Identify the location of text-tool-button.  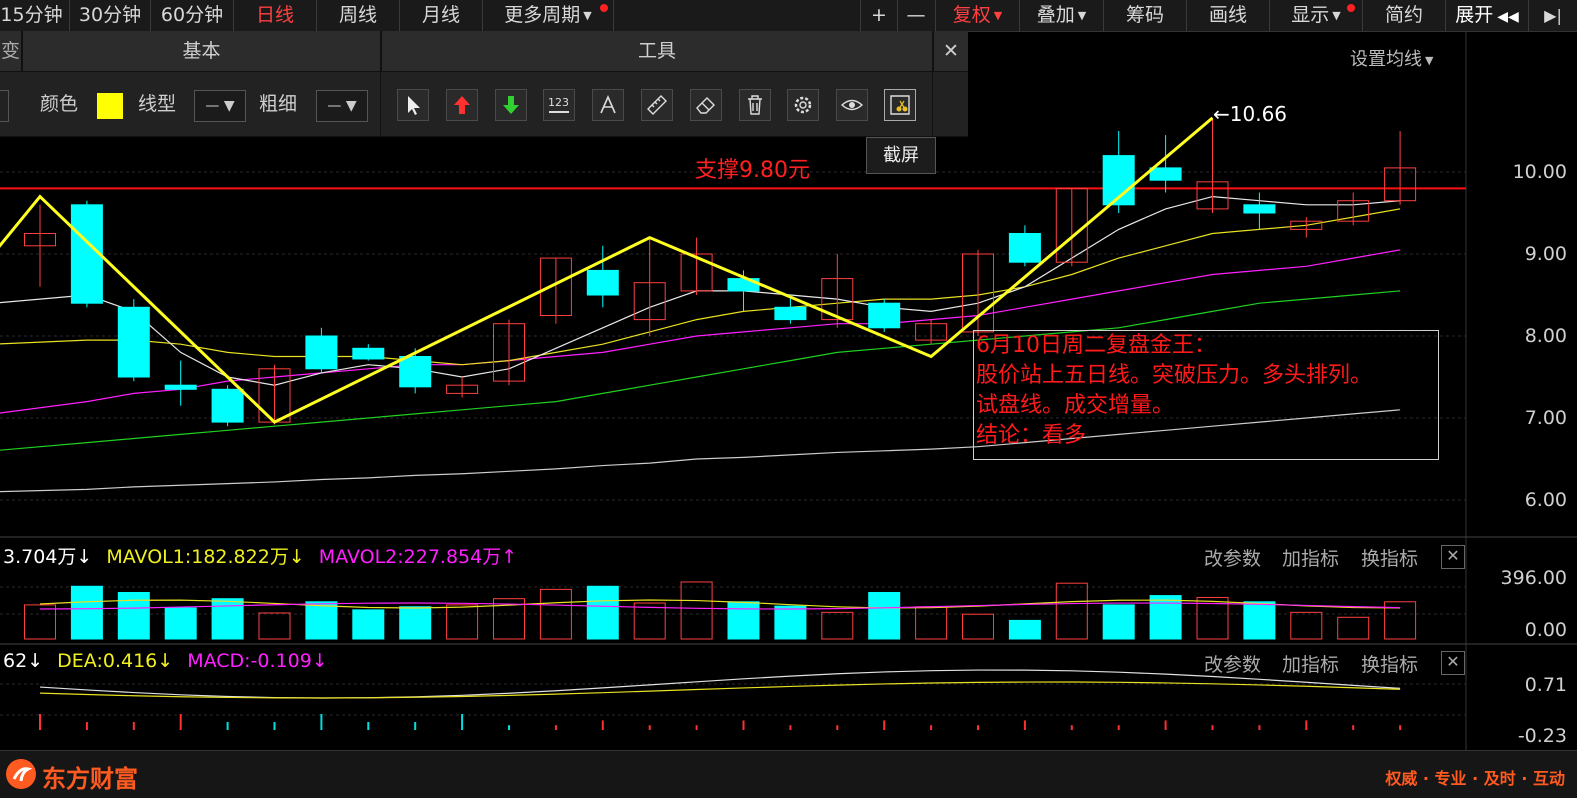
(608, 105).